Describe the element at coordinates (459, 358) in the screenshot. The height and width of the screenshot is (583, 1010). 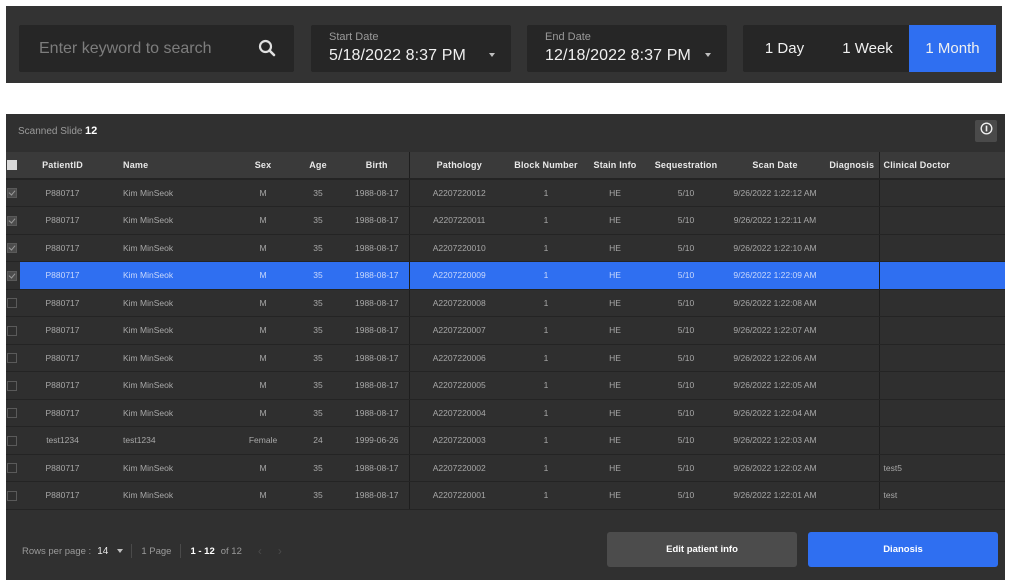
I see `cell-pathology: A2207220006` at that location.